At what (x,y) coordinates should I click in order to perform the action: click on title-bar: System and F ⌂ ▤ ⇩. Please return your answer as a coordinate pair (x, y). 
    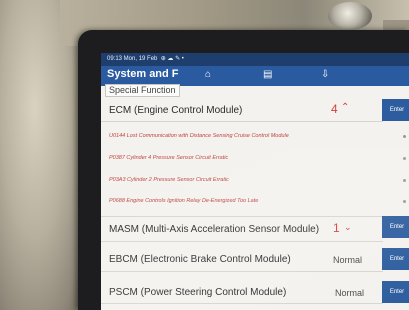
    Looking at the image, I should click on (255, 76).